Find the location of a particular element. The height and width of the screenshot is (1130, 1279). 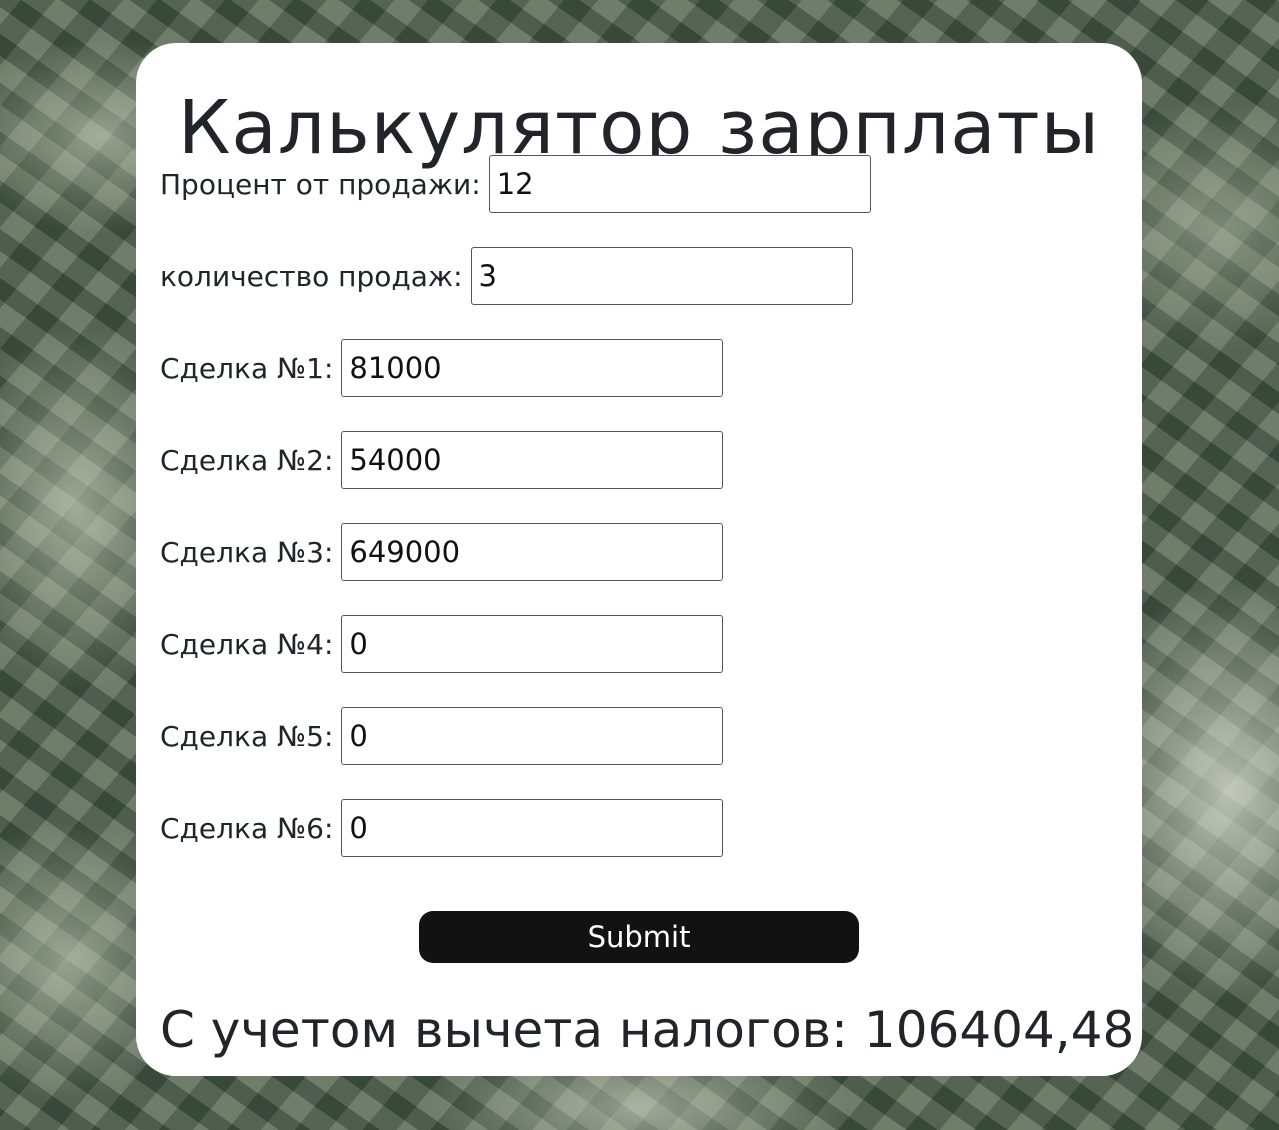

deal-6-input is located at coordinates (532, 828).